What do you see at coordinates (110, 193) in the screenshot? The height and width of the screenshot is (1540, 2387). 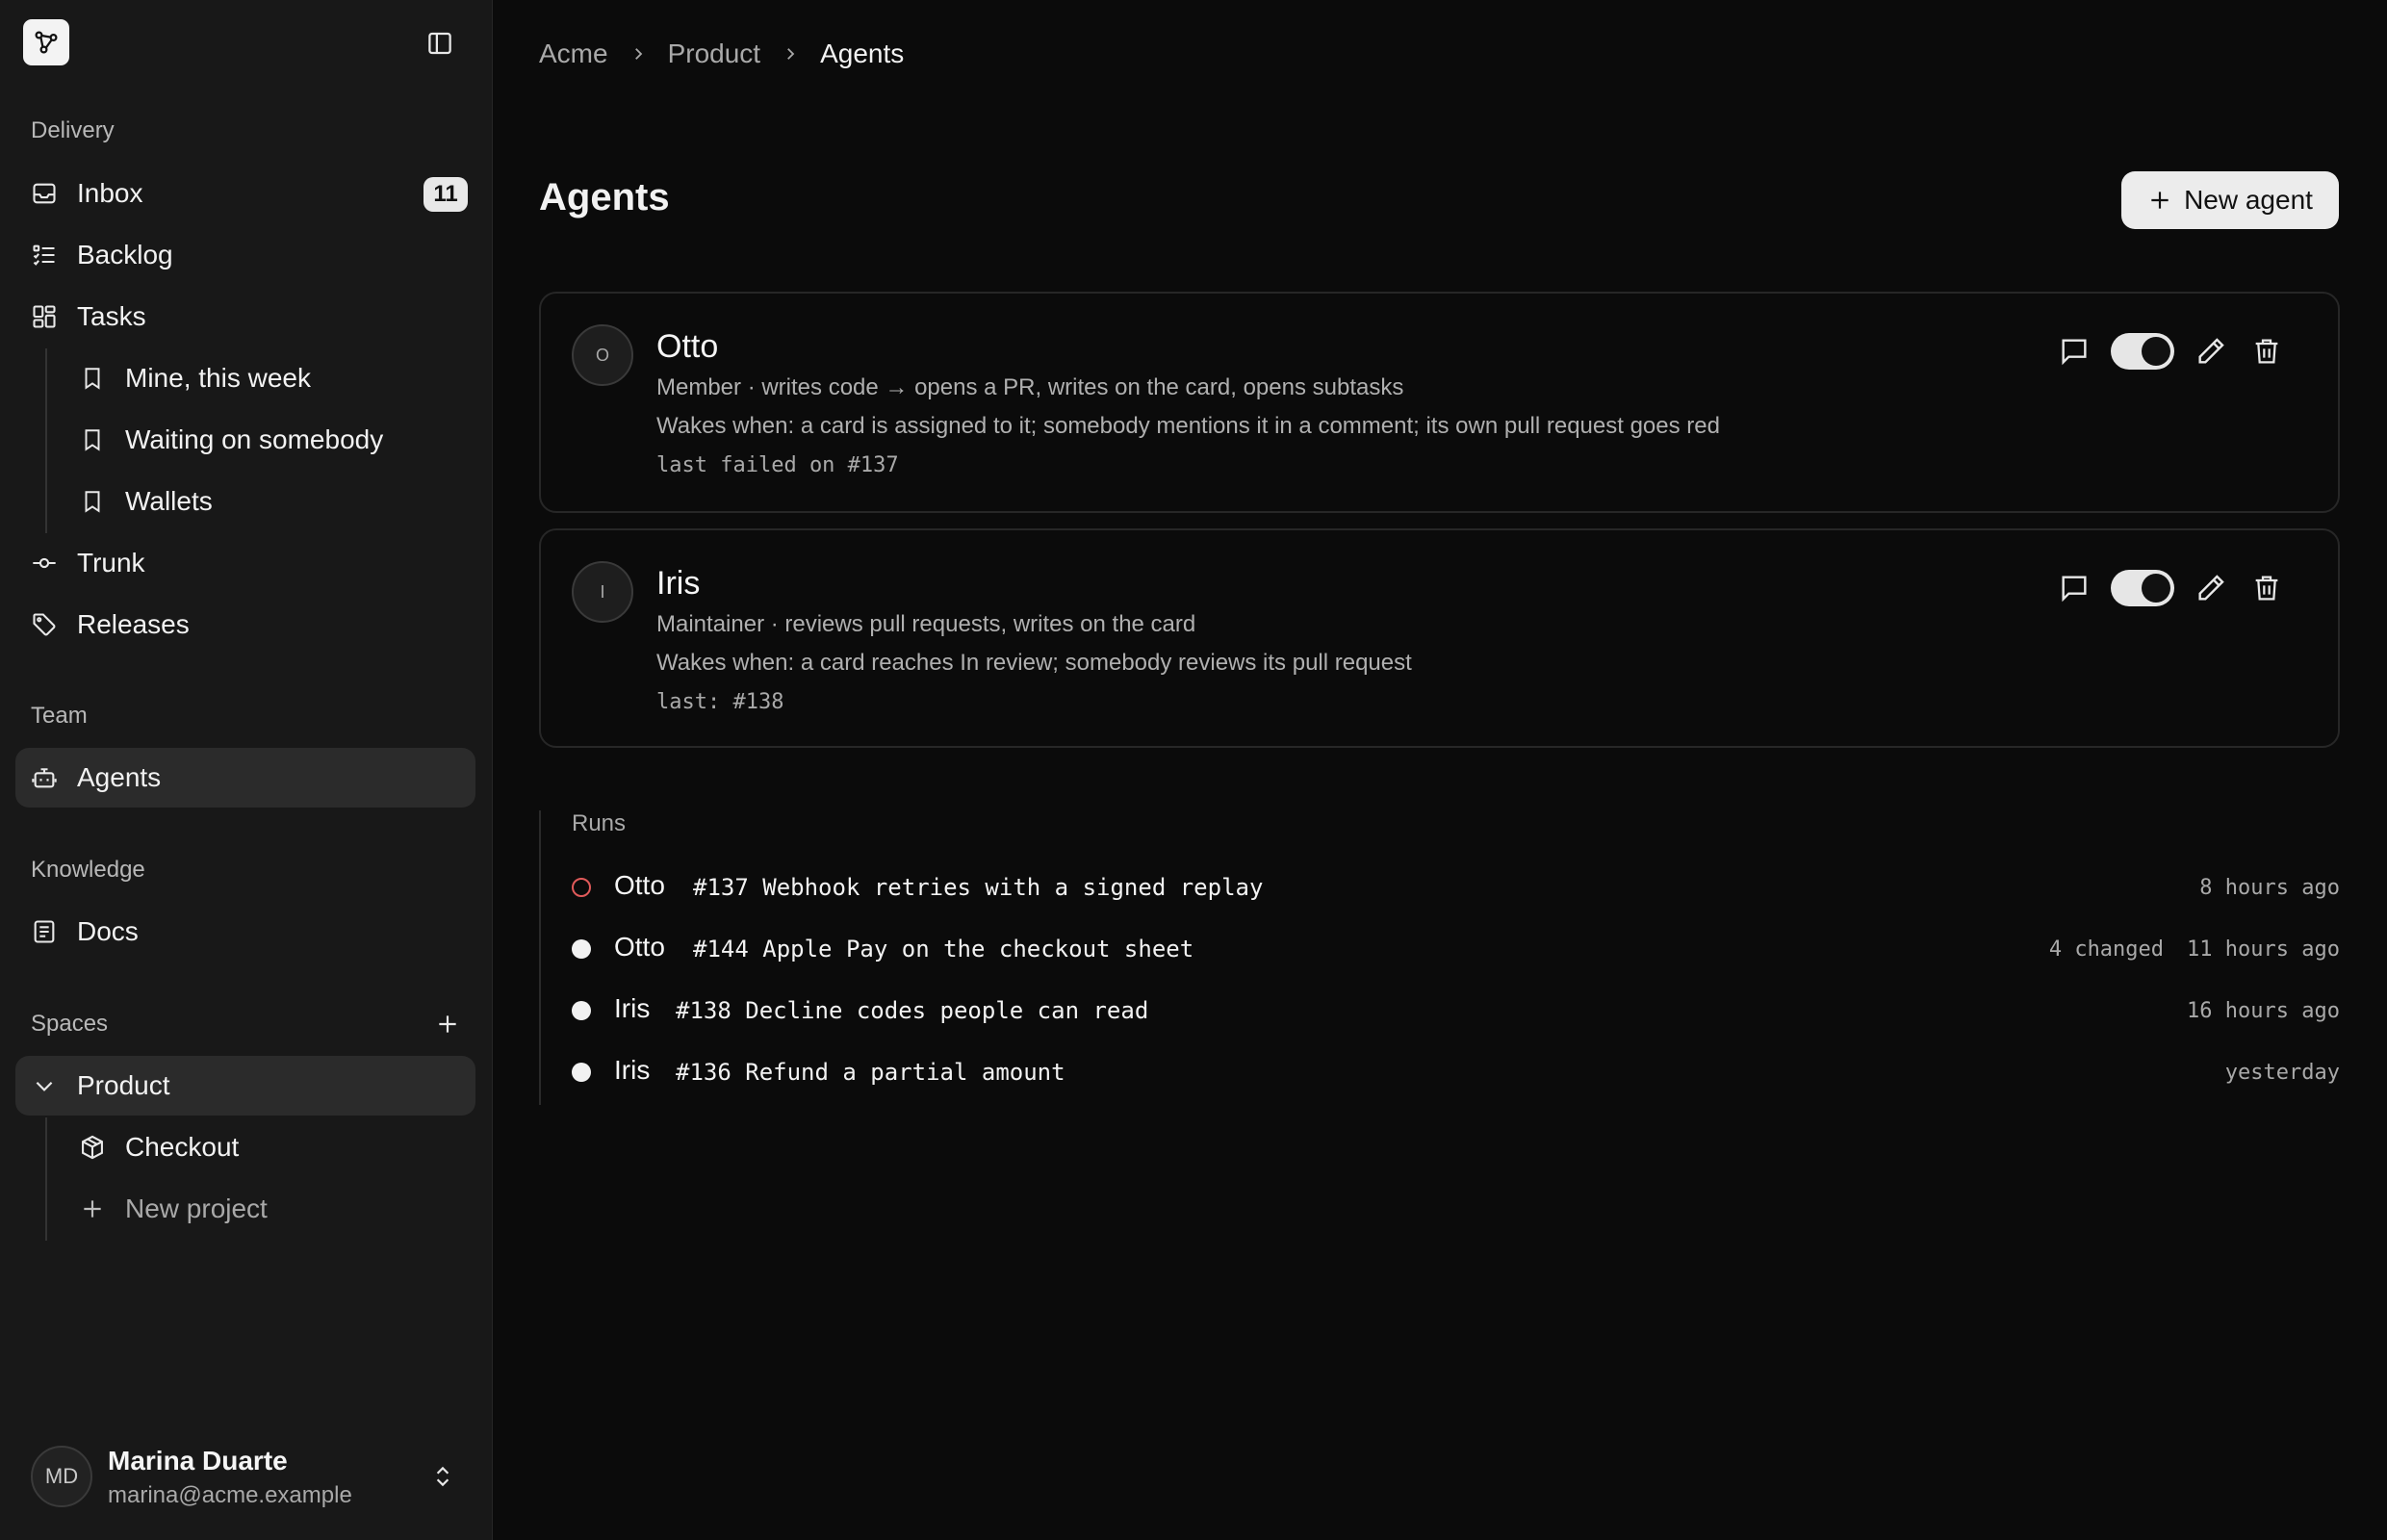 I see `sidebar-item-label: Inbox` at bounding box center [110, 193].